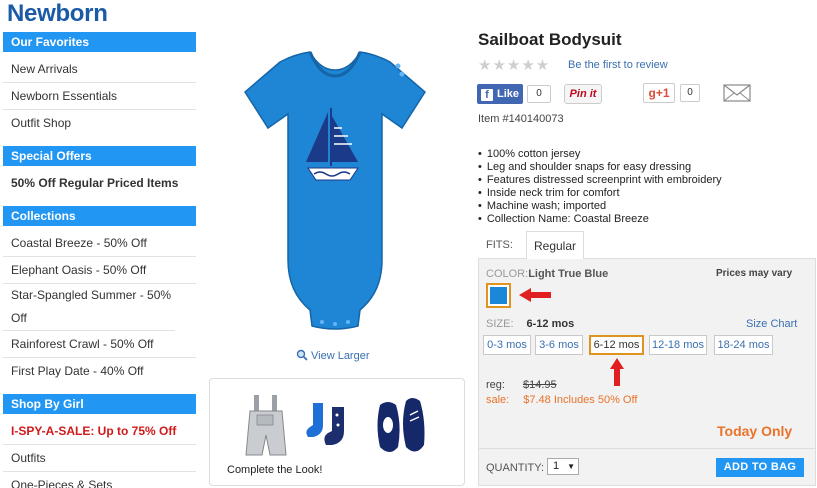 This screenshot has height=488, width=817. I want to click on sidebar-header-special-offers: Special Offers, so click(99, 156).